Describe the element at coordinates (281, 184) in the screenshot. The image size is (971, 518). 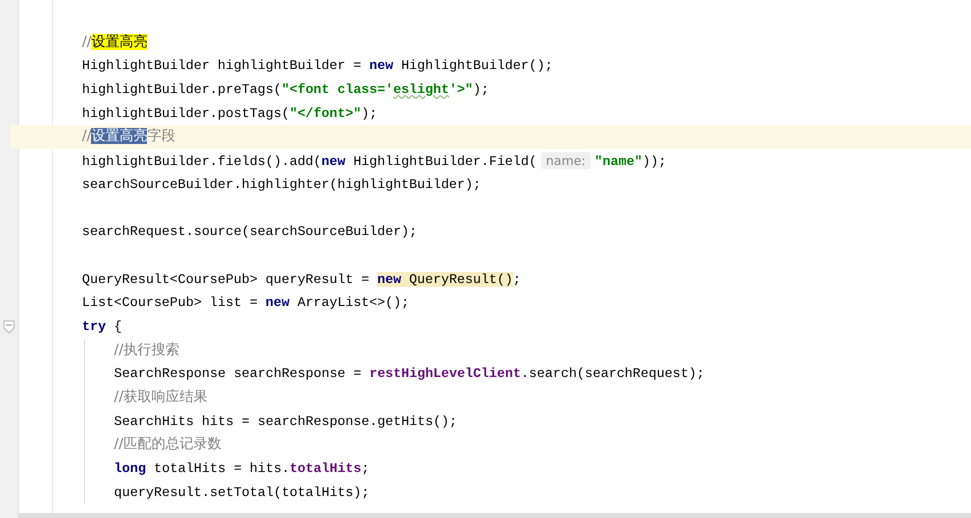
I see `code-text: searchSourceBuilder.highlighter(highlightBuilder);` at that location.